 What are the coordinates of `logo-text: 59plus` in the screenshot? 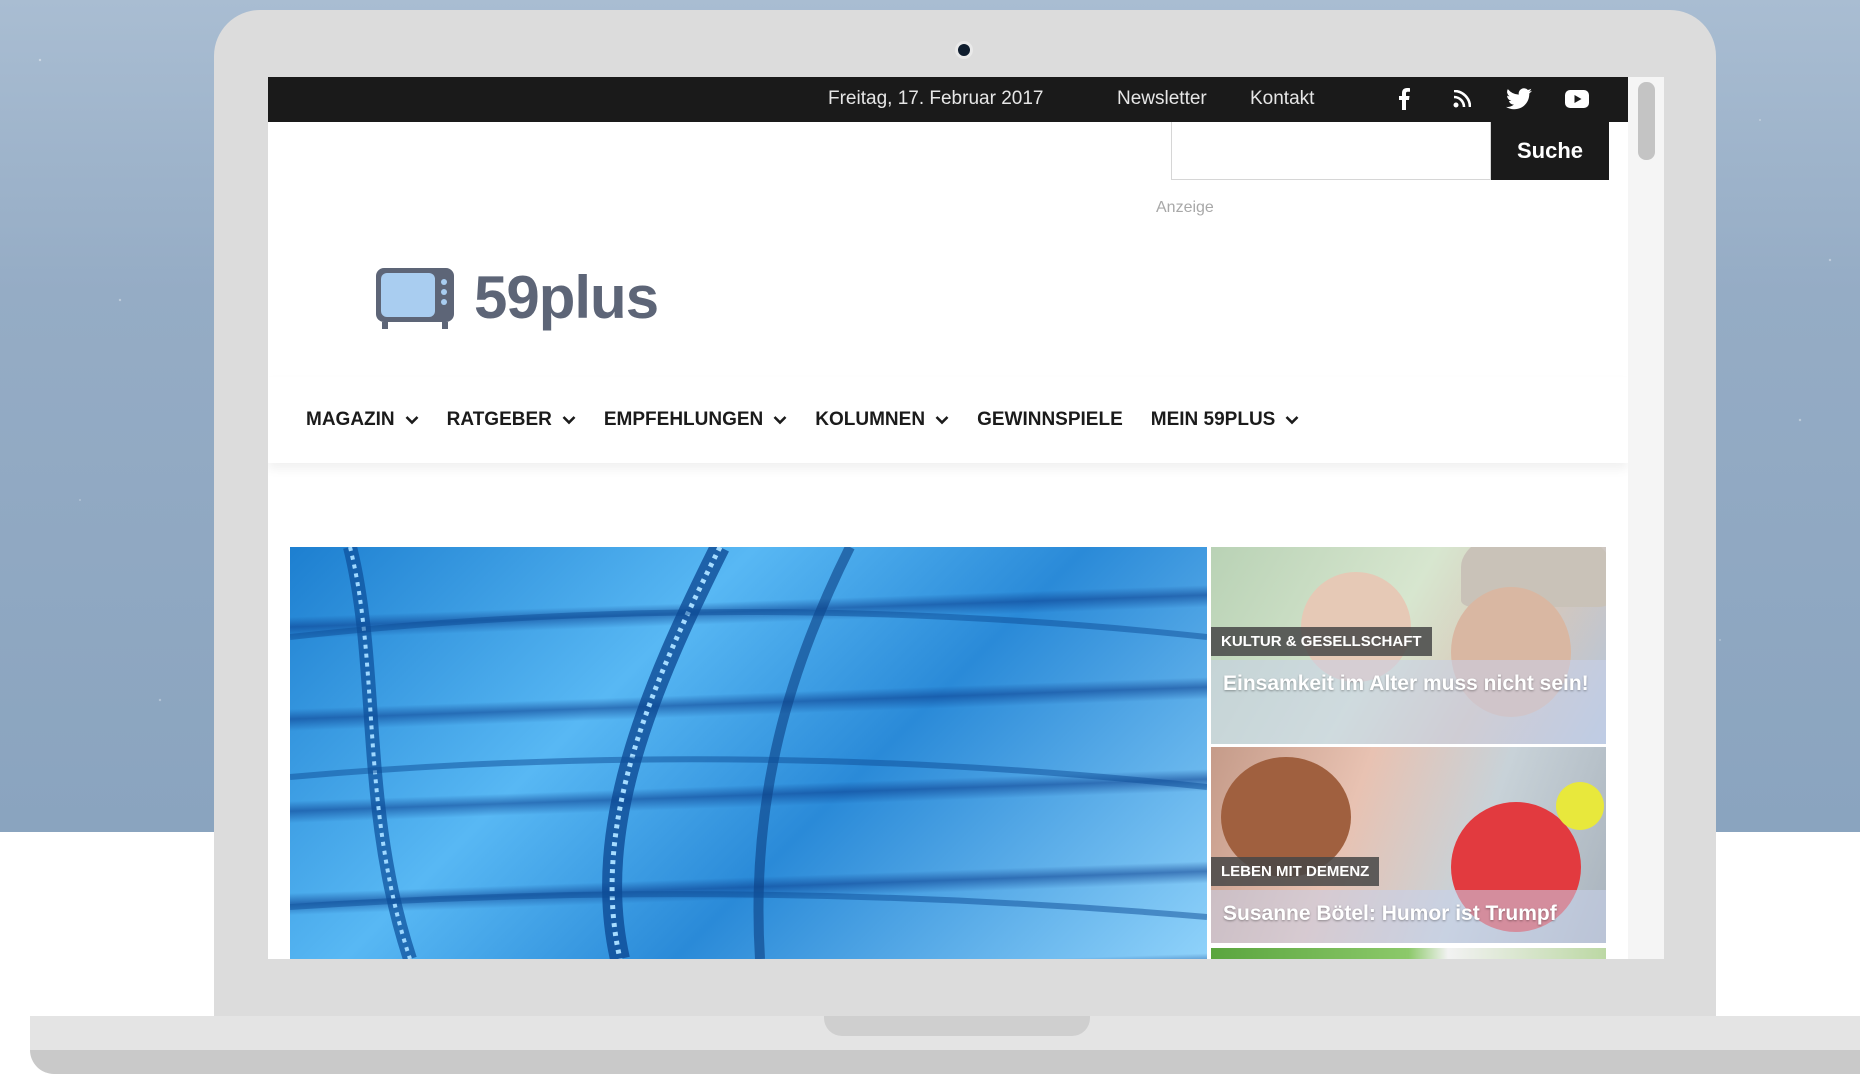 It's located at (566, 297).